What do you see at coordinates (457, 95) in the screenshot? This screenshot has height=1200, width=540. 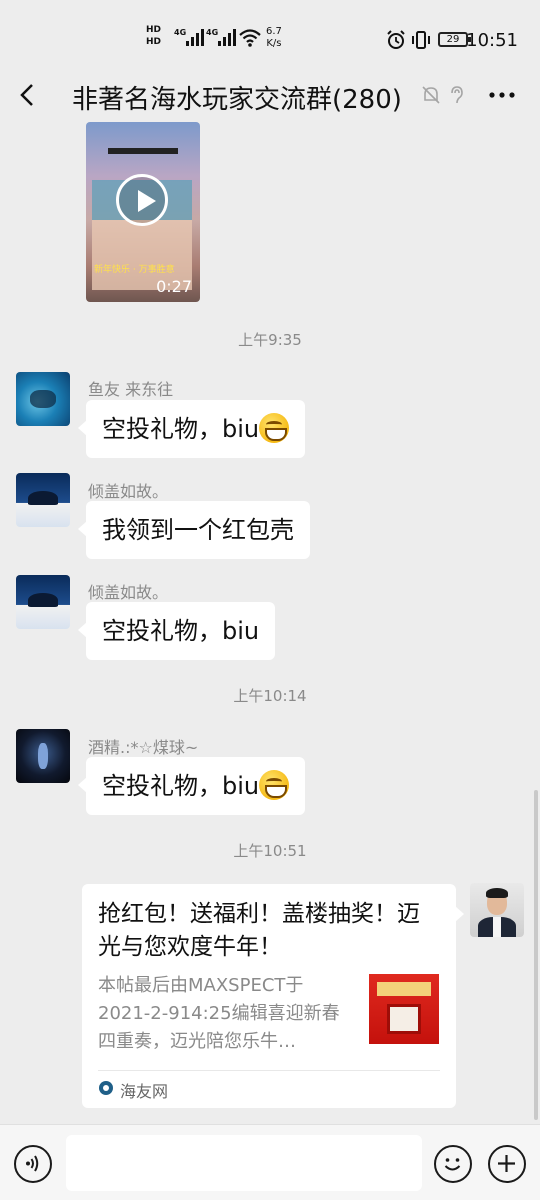 I see `ear-icon` at bounding box center [457, 95].